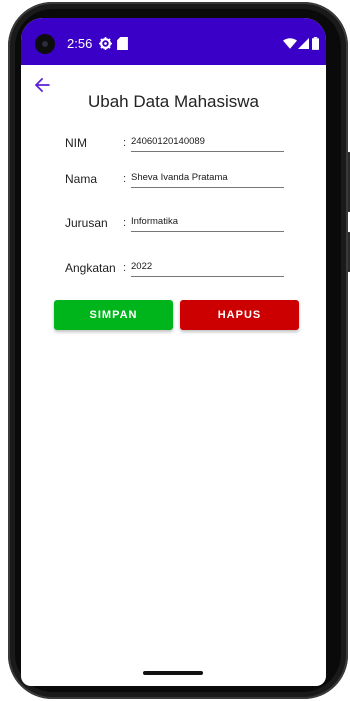  Describe the element at coordinates (207, 267) in the screenshot. I see `angkatan-input` at that location.